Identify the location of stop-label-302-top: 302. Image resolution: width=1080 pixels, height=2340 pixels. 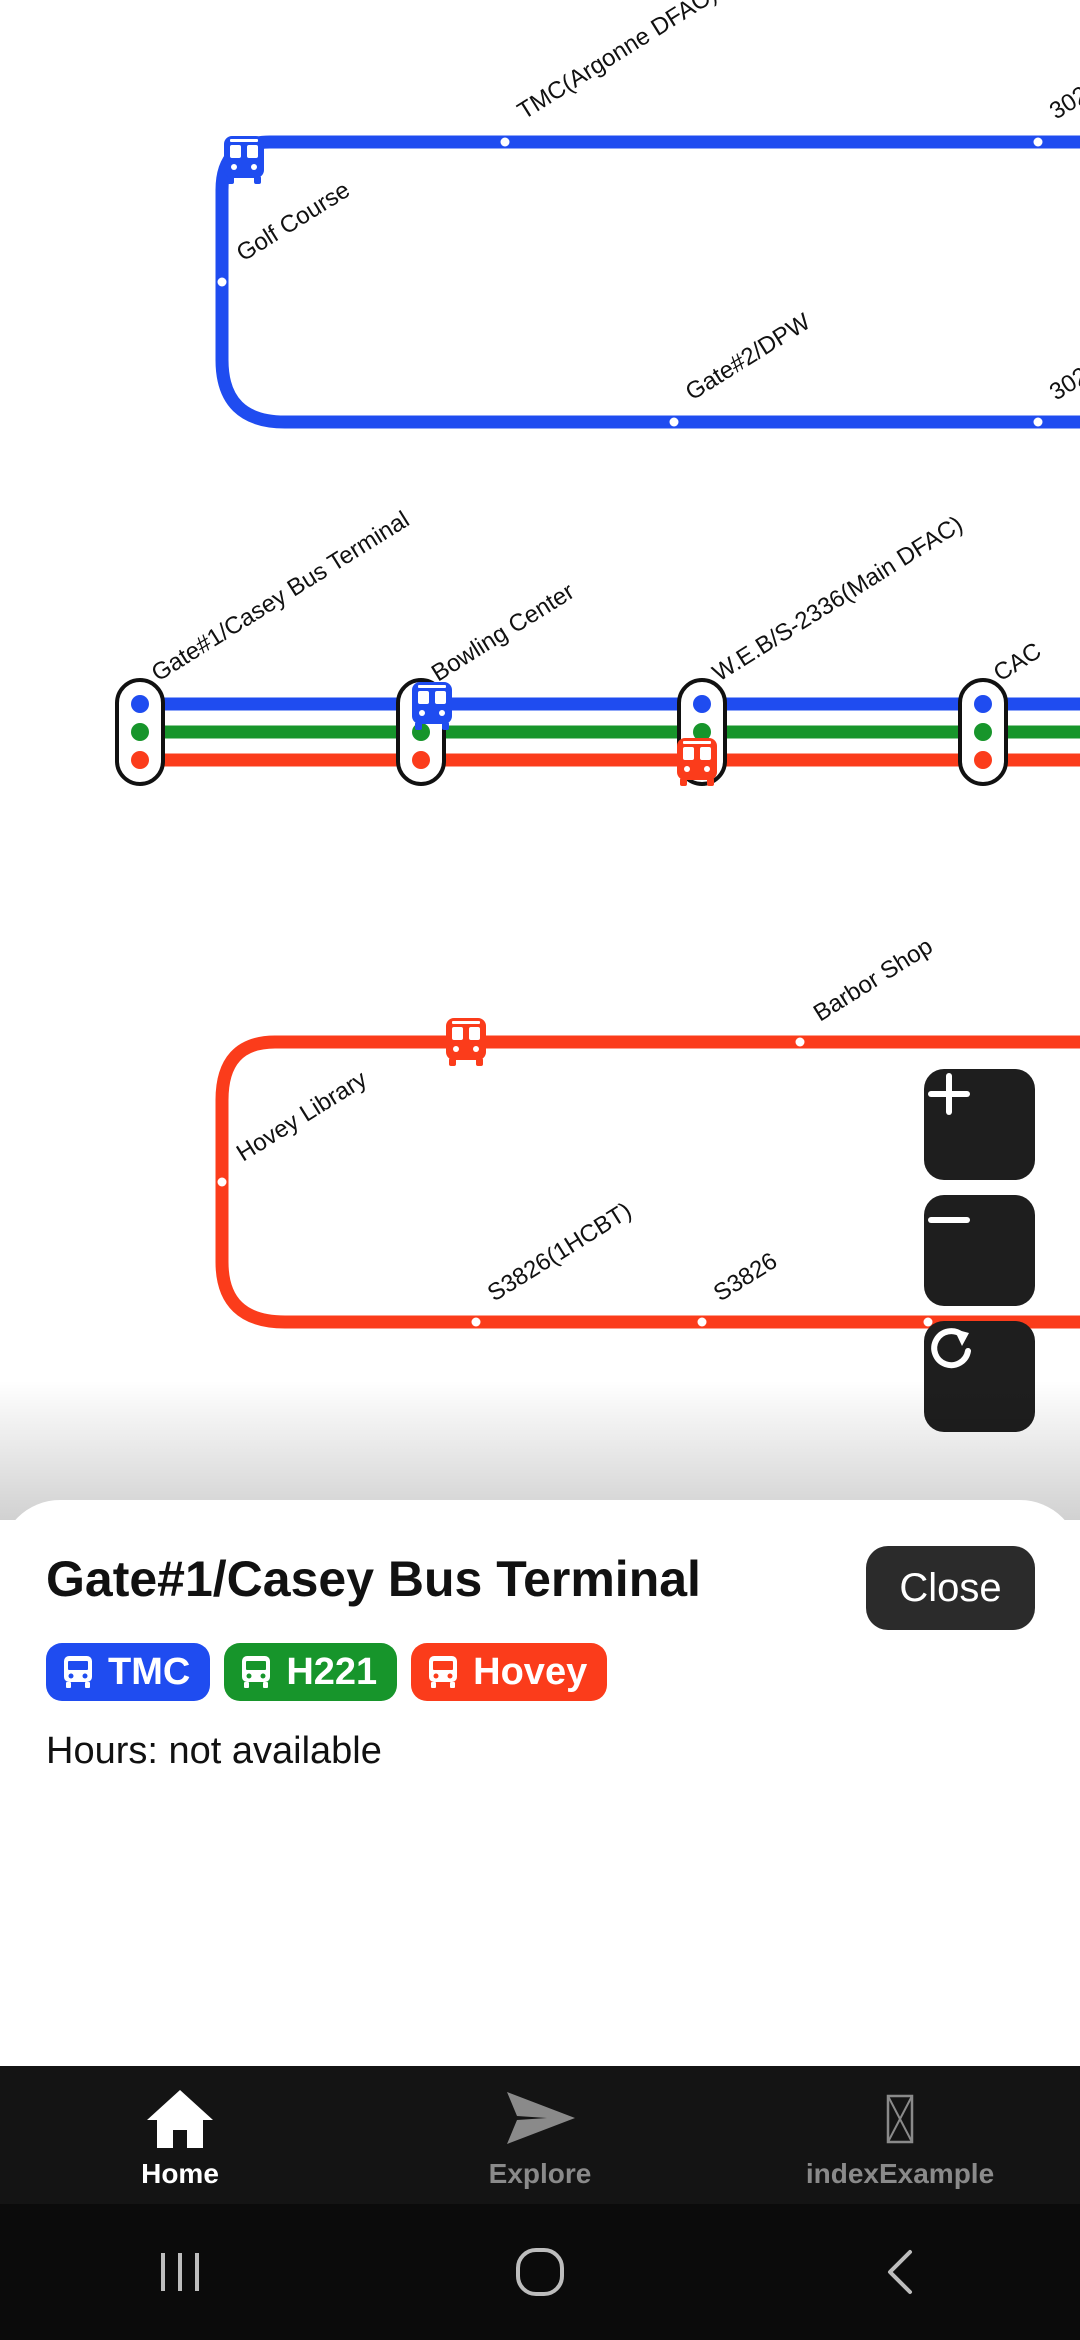
(1062, 103).